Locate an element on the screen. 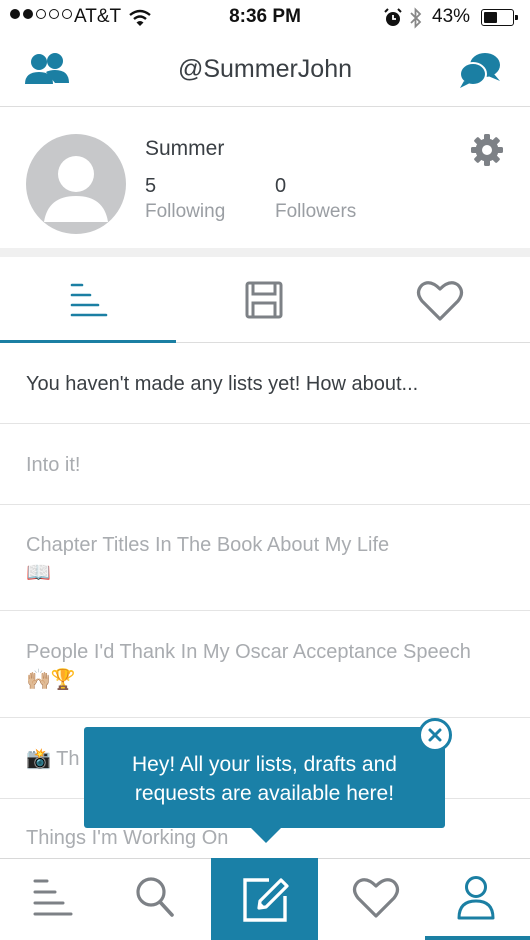 This screenshot has width=530, height=940. default-avatar-icon is located at coordinates (76, 189).